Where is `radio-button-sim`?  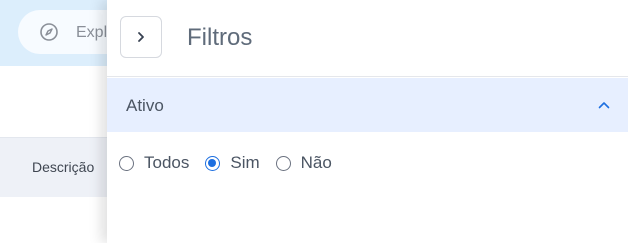
radio-button-sim is located at coordinates (213, 163).